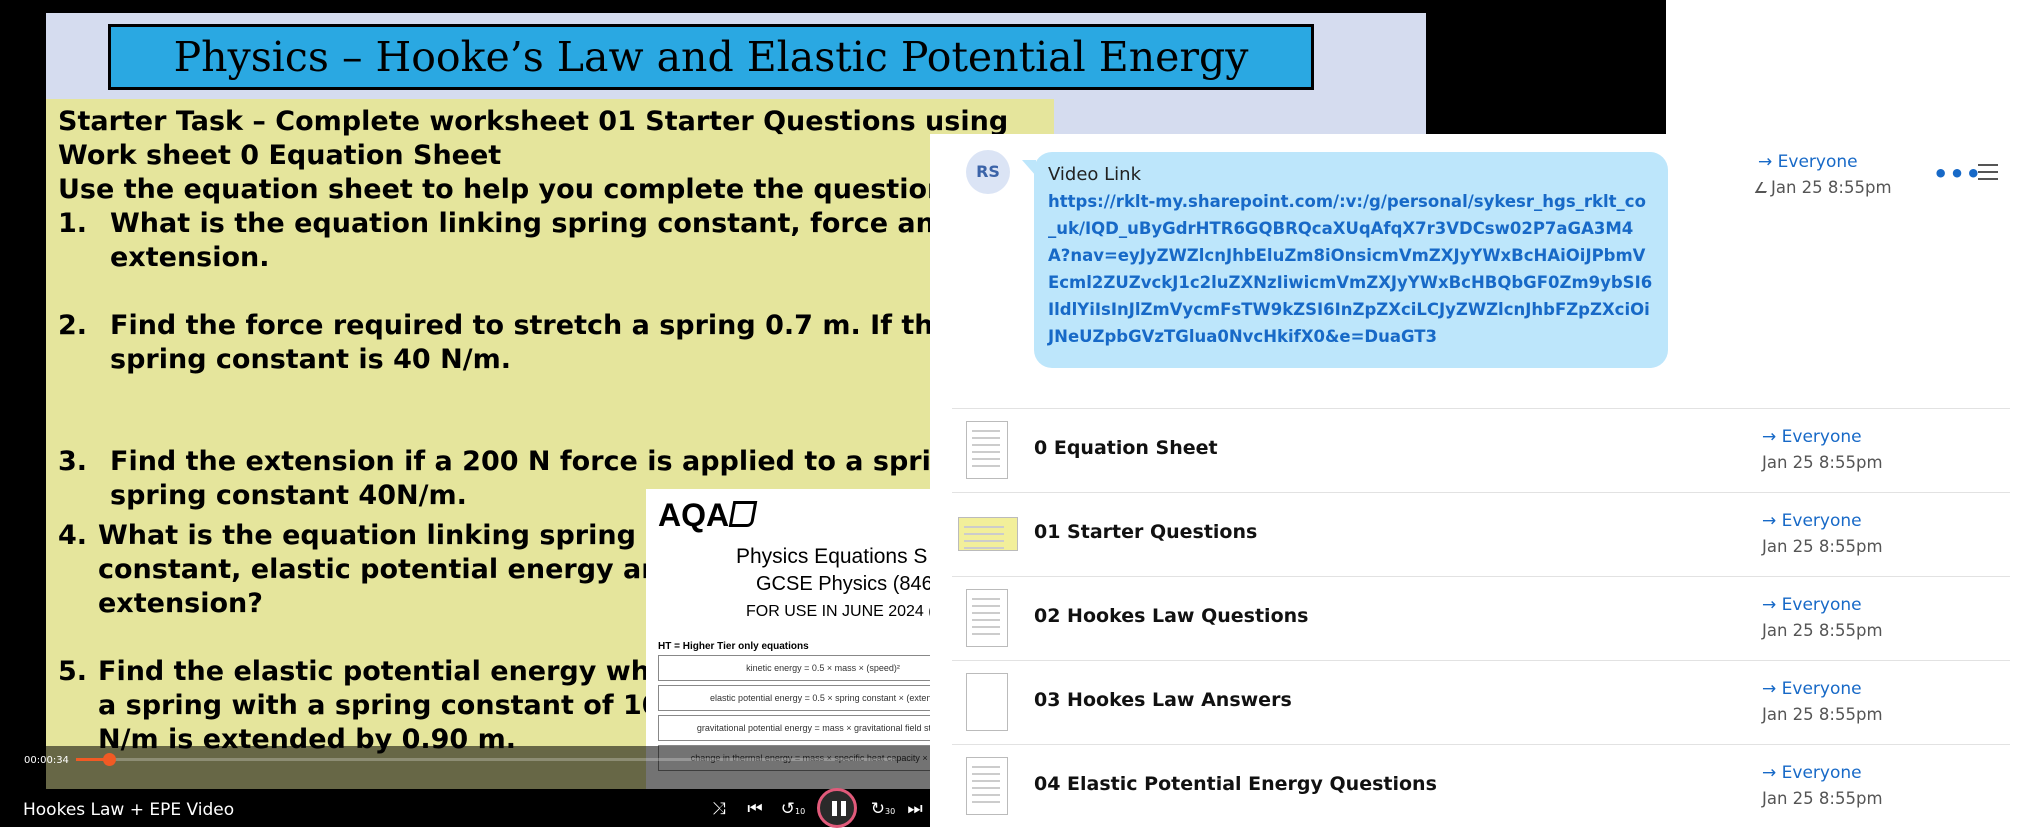 The height and width of the screenshot is (829, 2022). Describe the element at coordinates (310, 359) in the screenshot. I see `slide-line: spring constant is 40 N/m.` at that location.